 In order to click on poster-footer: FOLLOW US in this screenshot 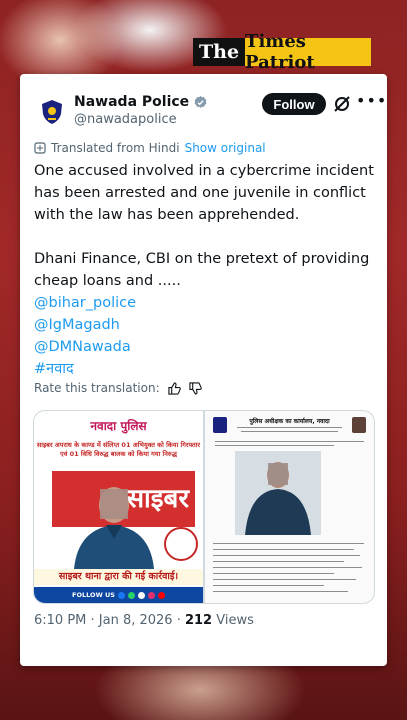, I will do `click(118, 595)`.